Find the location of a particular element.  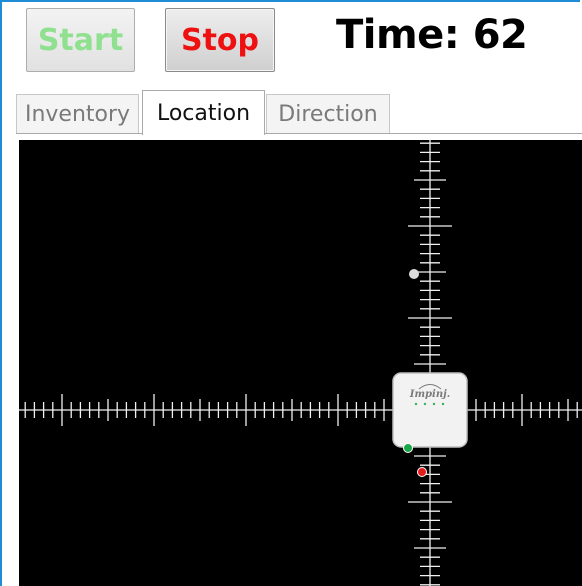

time-readout: Time: 62 is located at coordinates (432, 35).